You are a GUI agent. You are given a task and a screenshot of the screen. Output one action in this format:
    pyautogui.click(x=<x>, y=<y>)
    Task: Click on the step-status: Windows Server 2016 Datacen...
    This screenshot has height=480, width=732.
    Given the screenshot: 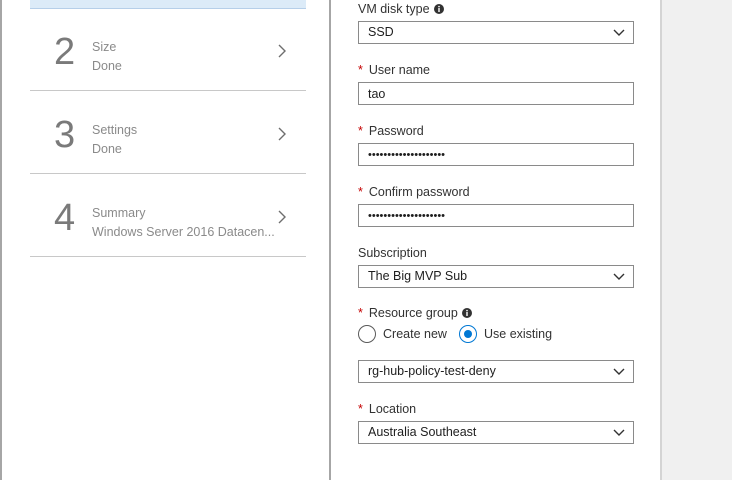 What is the action you would take?
    pyautogui.click(x=183, y=232)
    